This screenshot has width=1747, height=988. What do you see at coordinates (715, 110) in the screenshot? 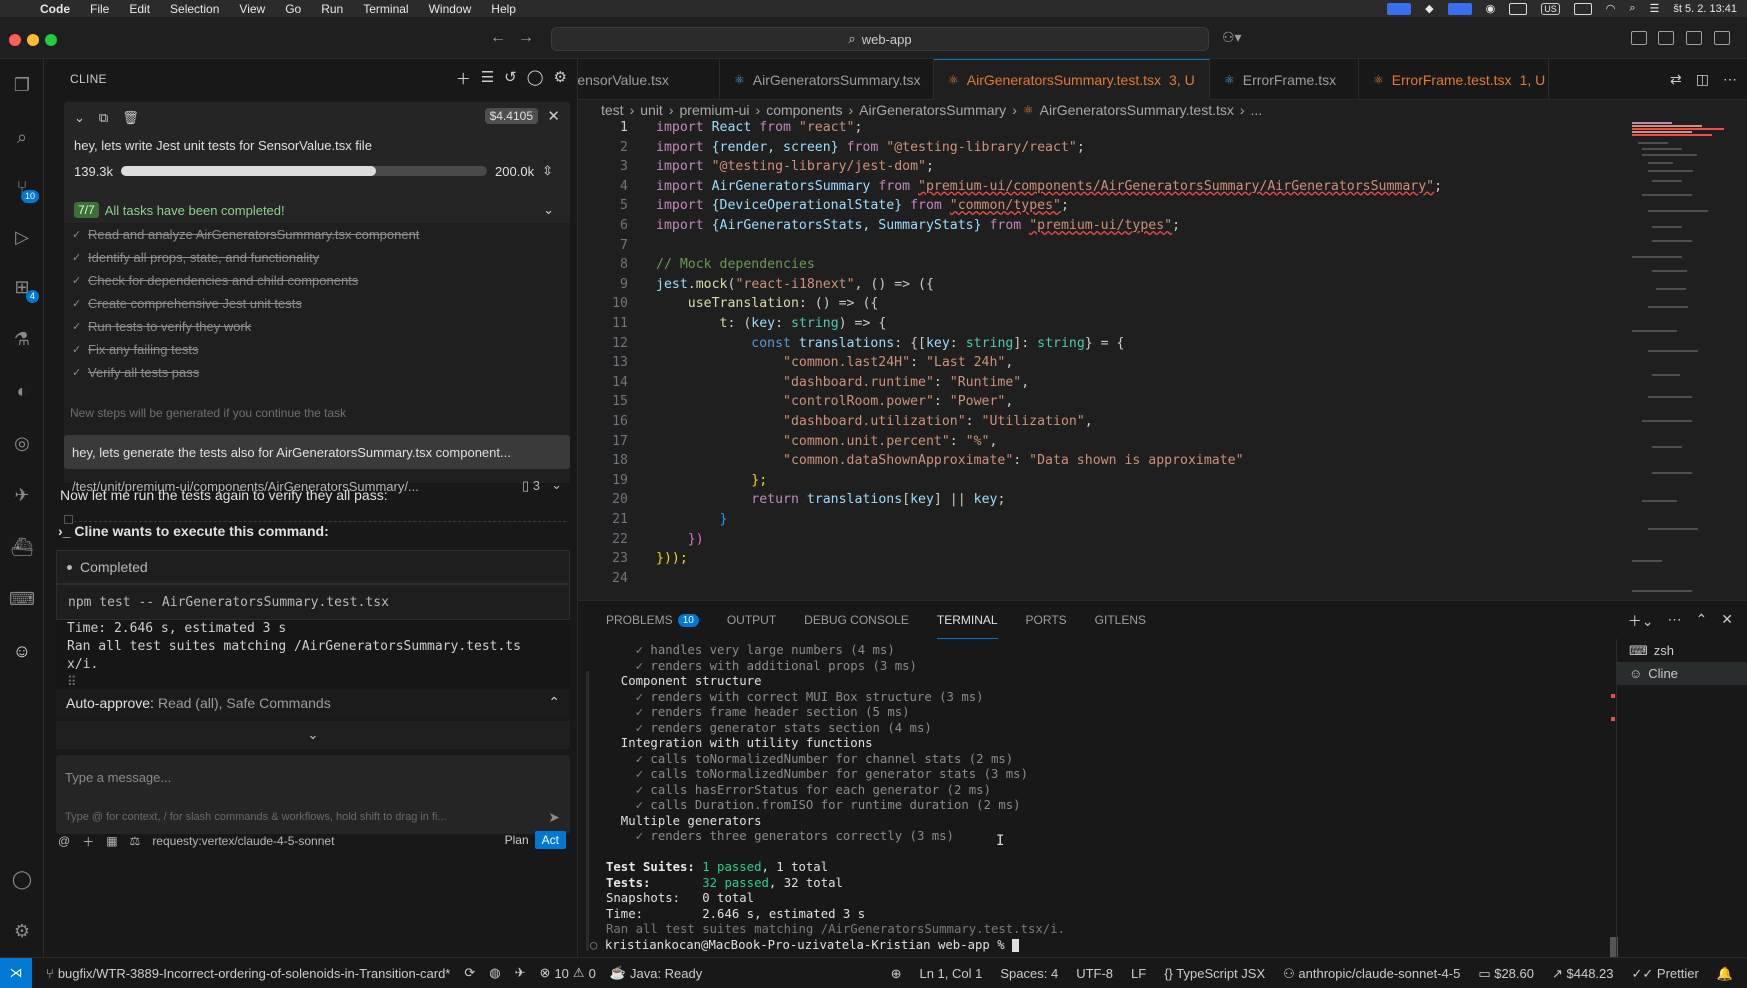
I see `breadcrumb-item: premium-ui` at bounding box center [715, 110].